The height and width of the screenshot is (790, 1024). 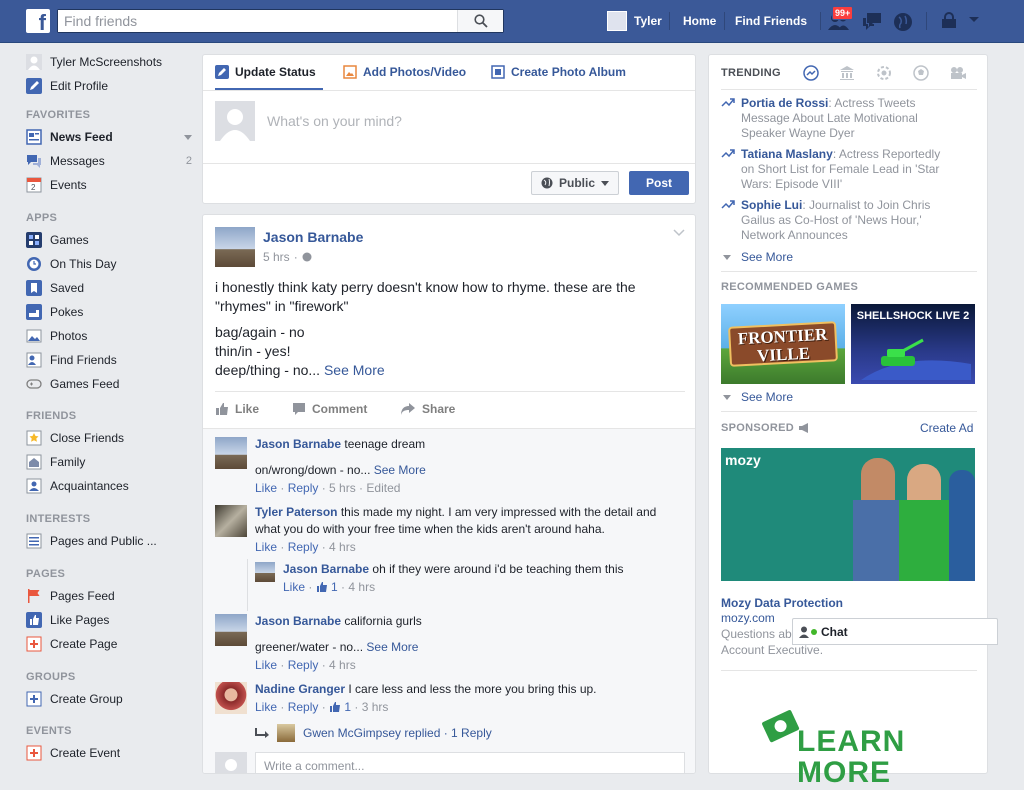 What do you see at coordinates (364, 488) in the screenshot?
I see `comment-timestamp: 5 hrs · Edited` at bounding box center [364, 488].